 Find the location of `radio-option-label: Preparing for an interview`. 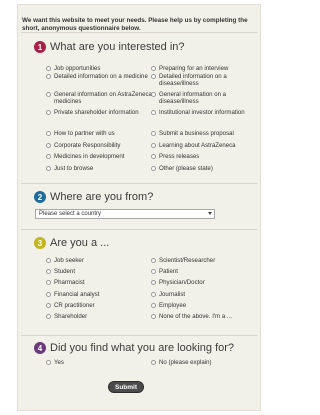

radio-option-label: Preparing for an interview is located at coordinates (194, 68).